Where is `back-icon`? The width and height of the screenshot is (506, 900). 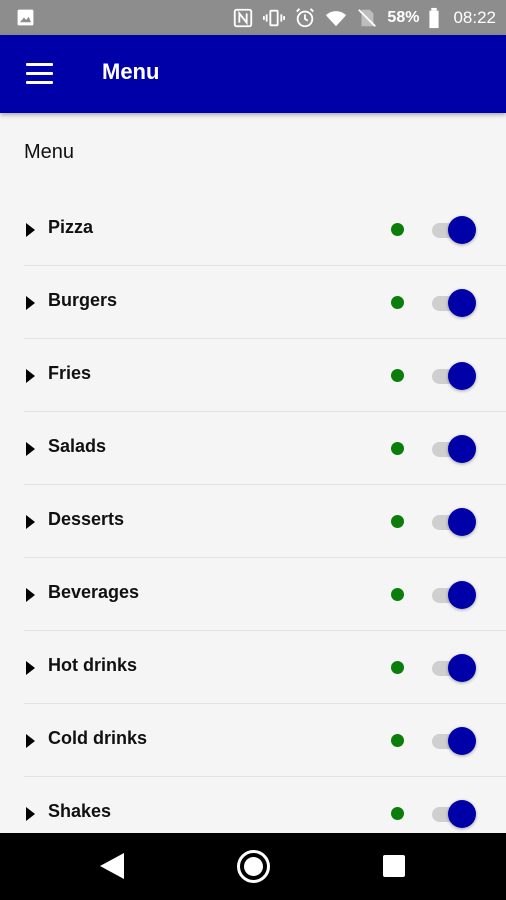
back-icon is located at coordinates (112, 866).